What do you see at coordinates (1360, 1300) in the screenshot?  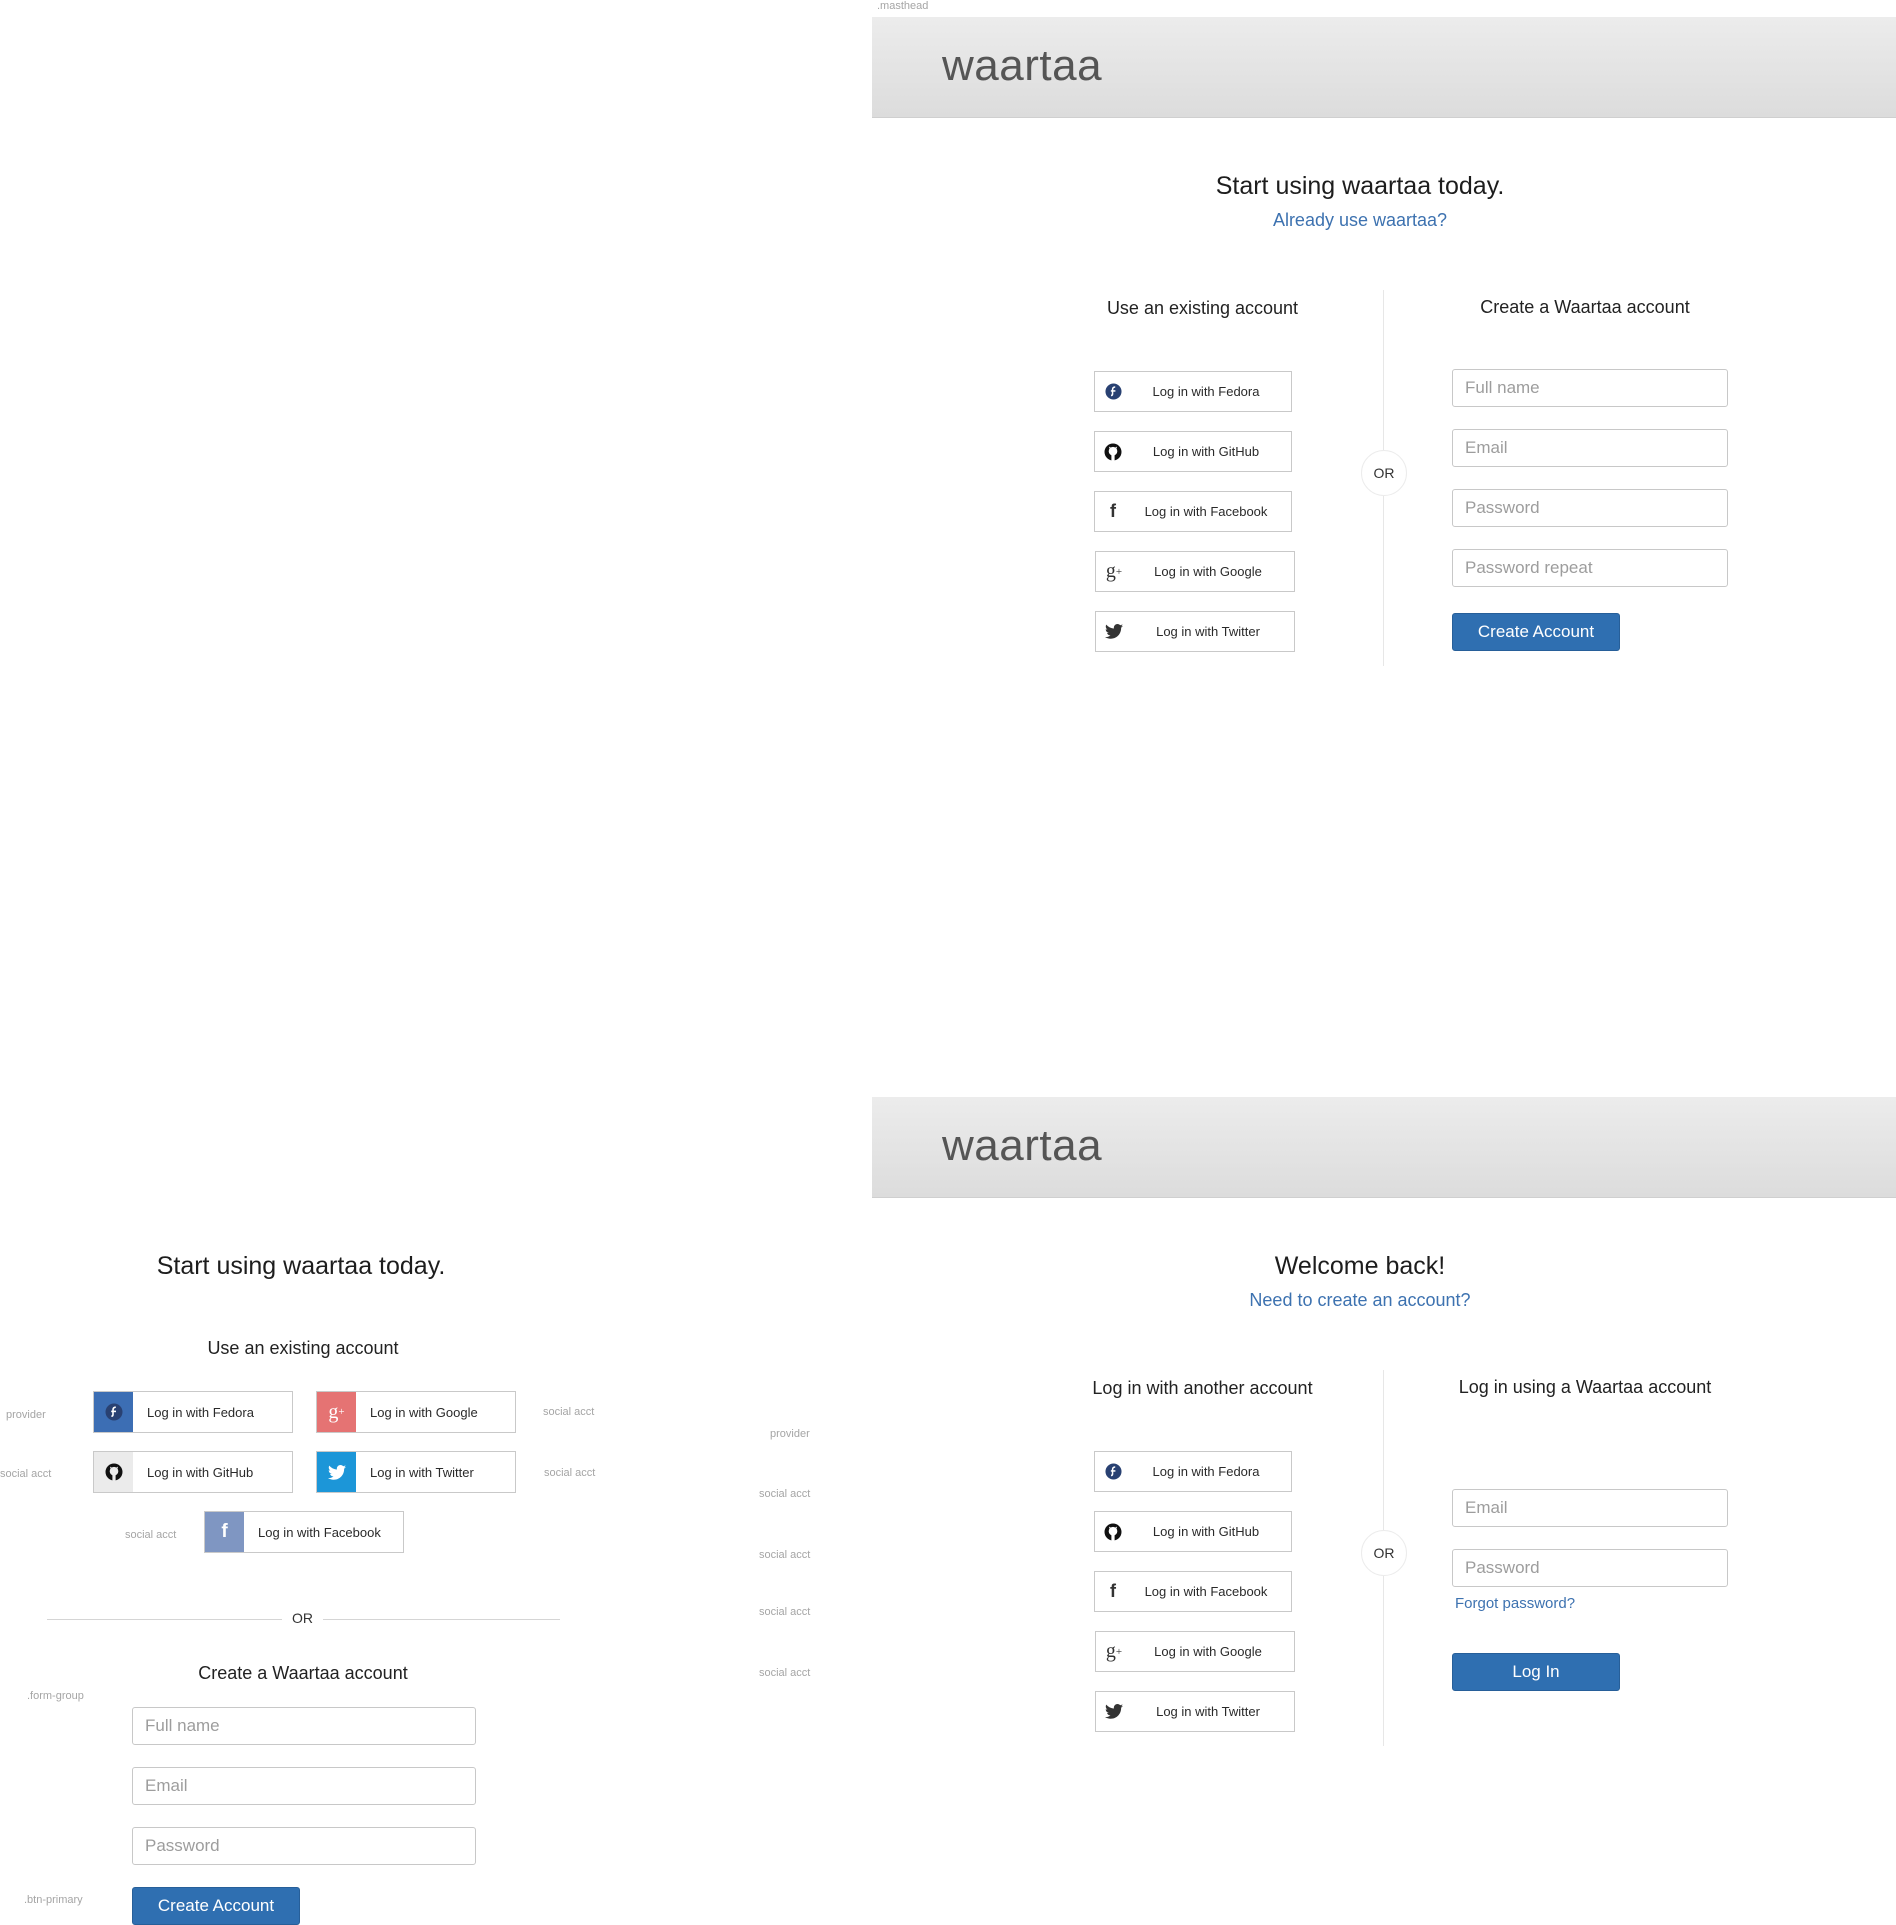 I see `need-account-link: Need to create an account?` at bounding box center [1360, 1300].